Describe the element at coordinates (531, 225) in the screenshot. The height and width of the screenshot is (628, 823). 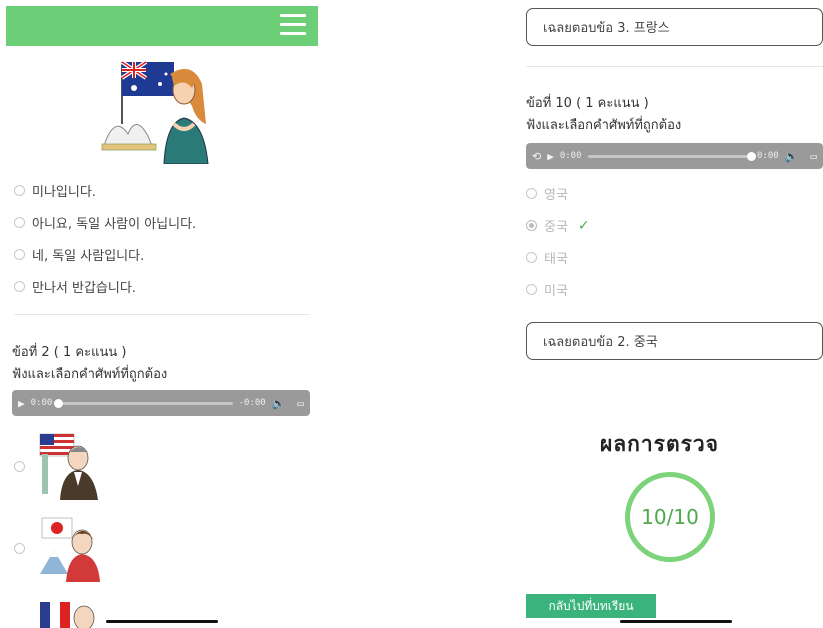
I see `radio-button-selected` at that location.